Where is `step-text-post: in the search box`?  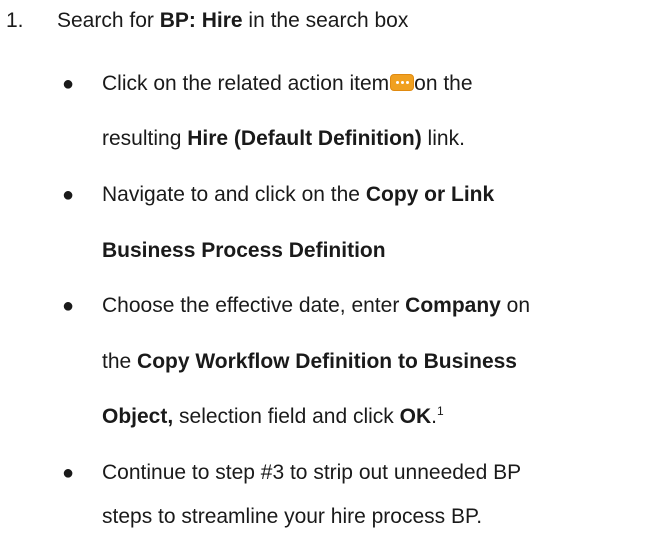
step-text-post: in the search box is located at coordinates (325, 20).